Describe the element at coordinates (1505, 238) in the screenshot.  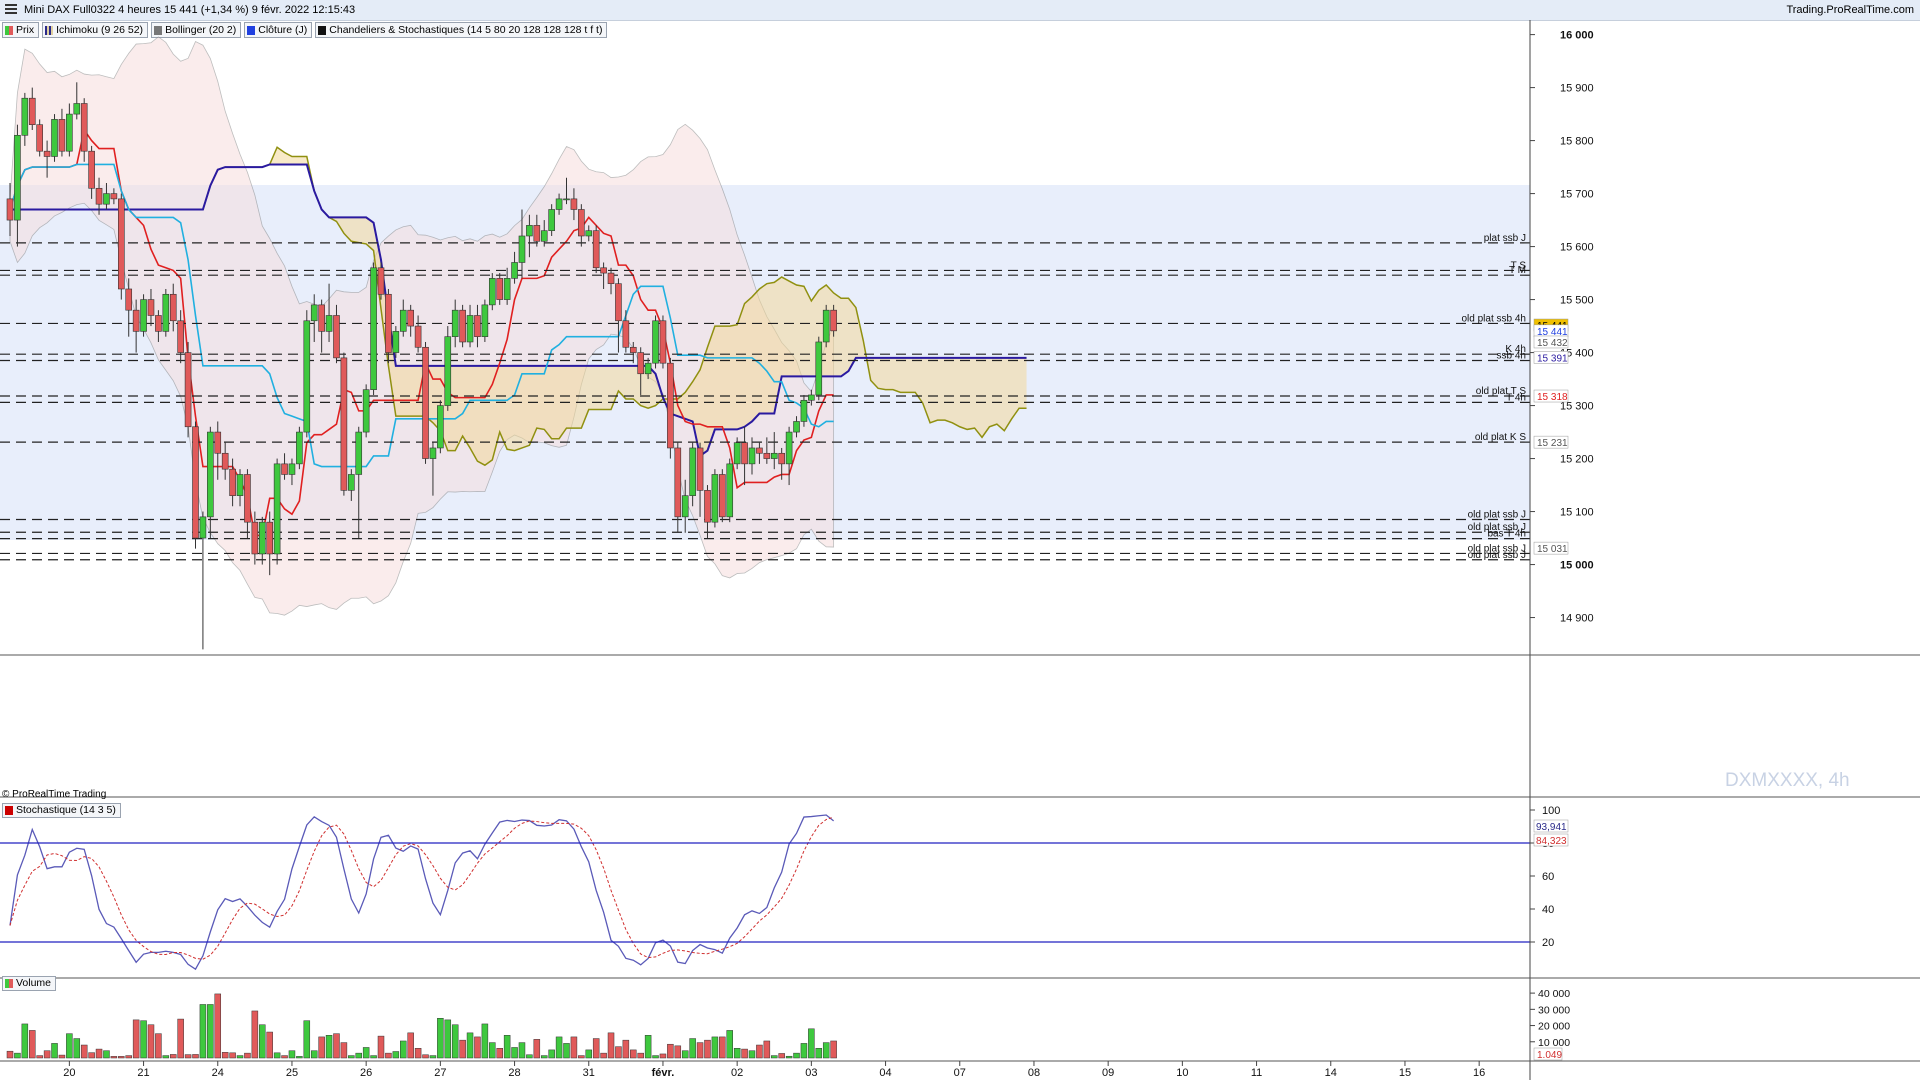
I see `level-label: plat ssb J` at that location.